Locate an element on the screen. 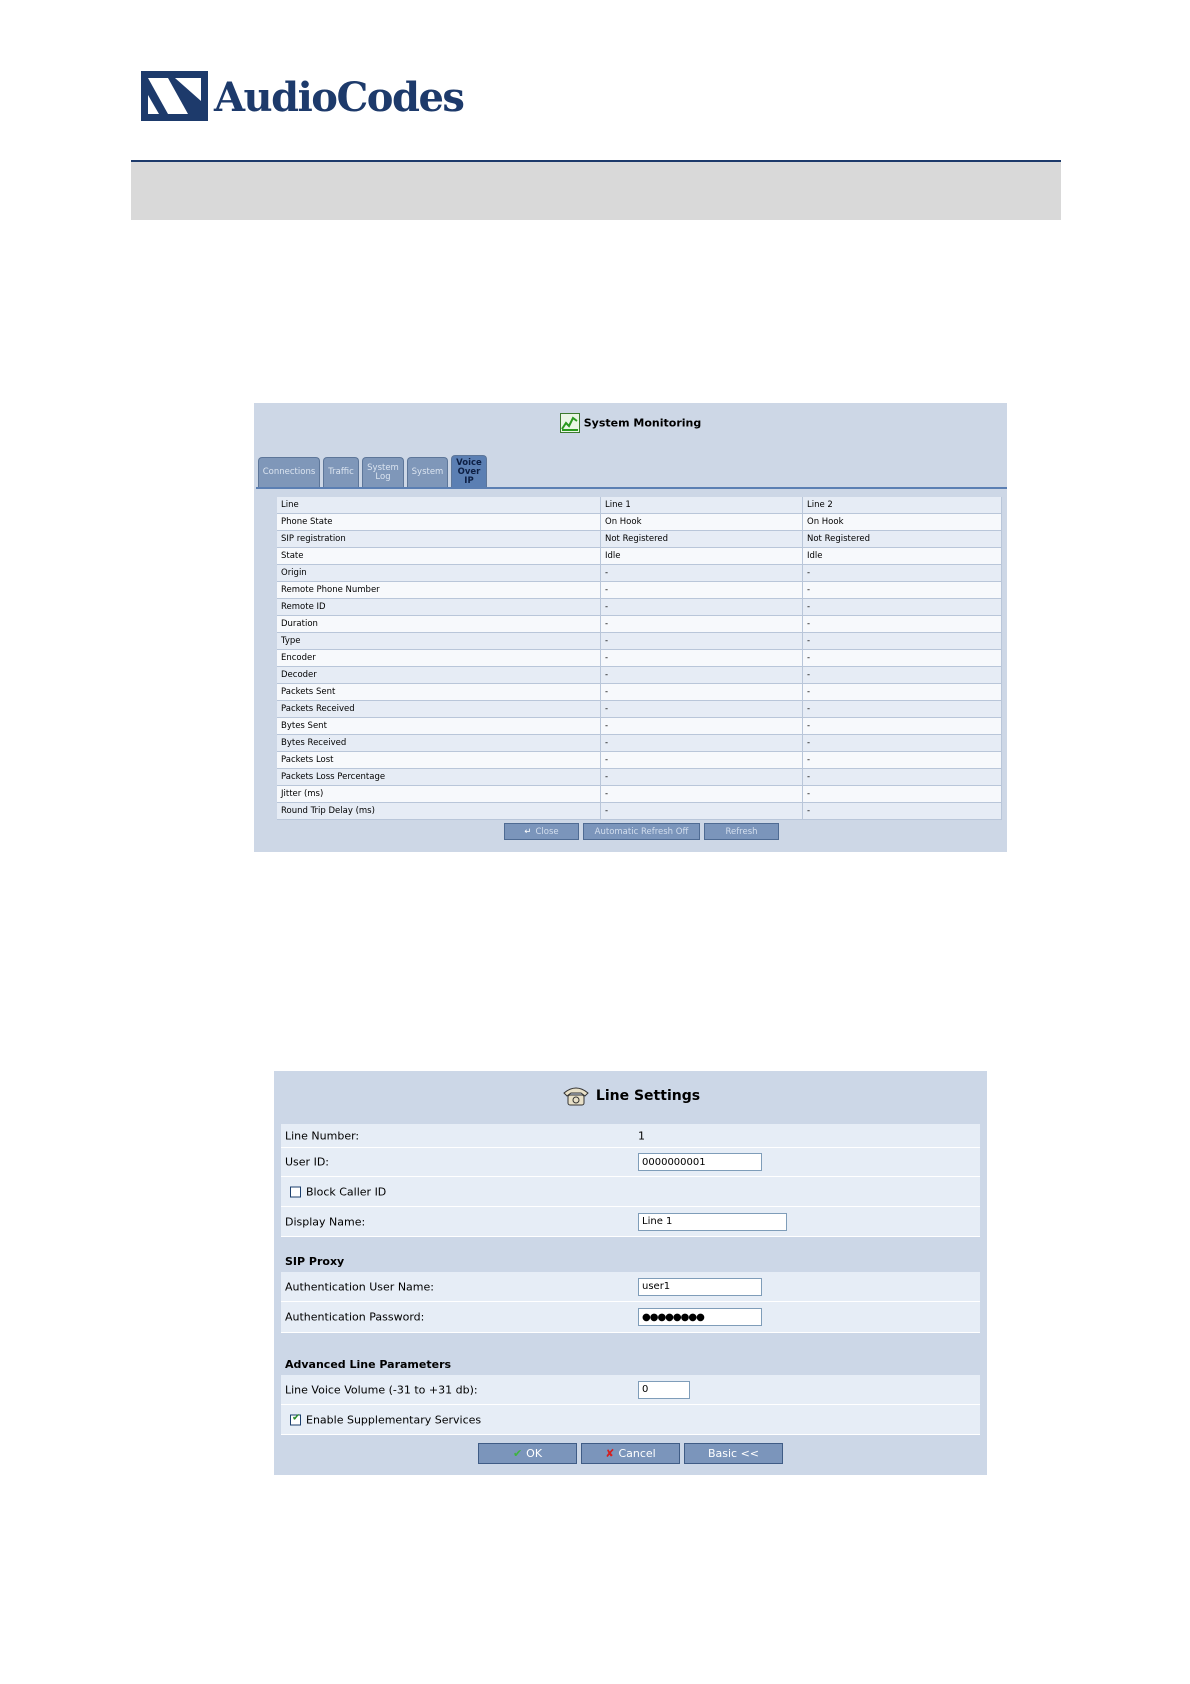 Image resolution: width=1190 pixels, height=1684 pixels. table-header-row: Line Line 1 Line 2 is located at coordinates (639, 505).